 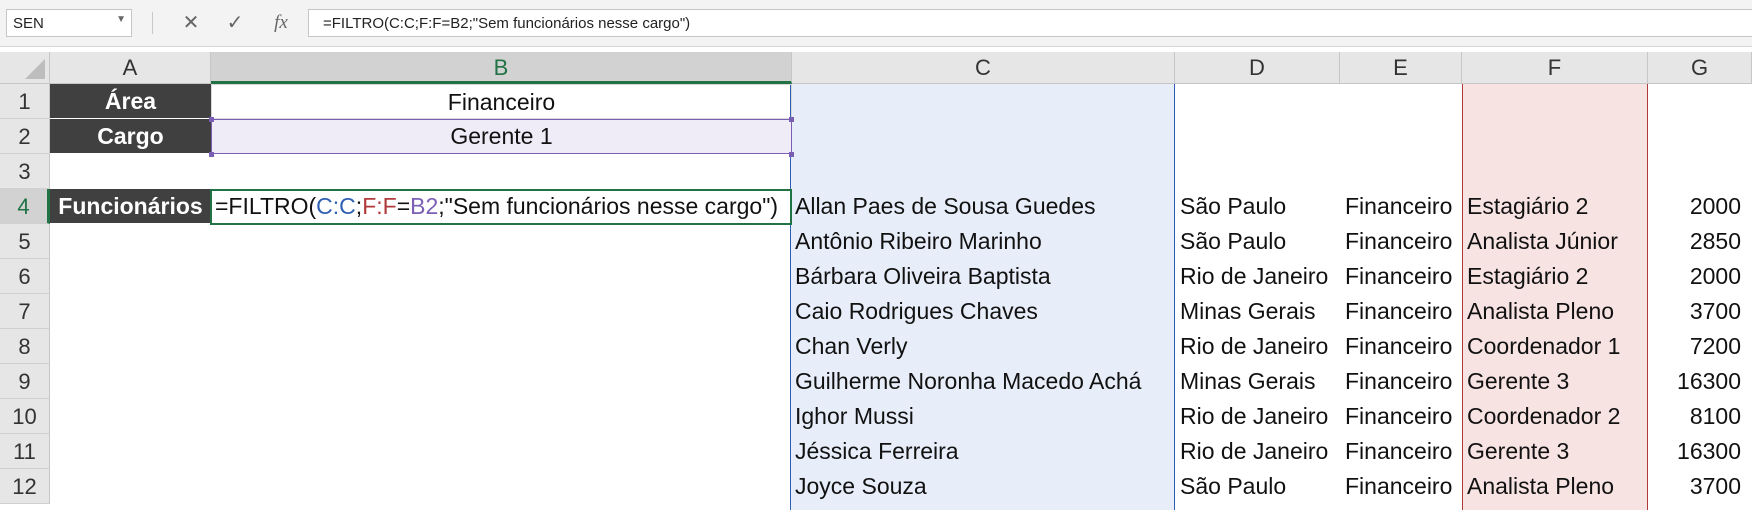 I want to click on cell-salary: 2850, so click(x=1697, y=241).